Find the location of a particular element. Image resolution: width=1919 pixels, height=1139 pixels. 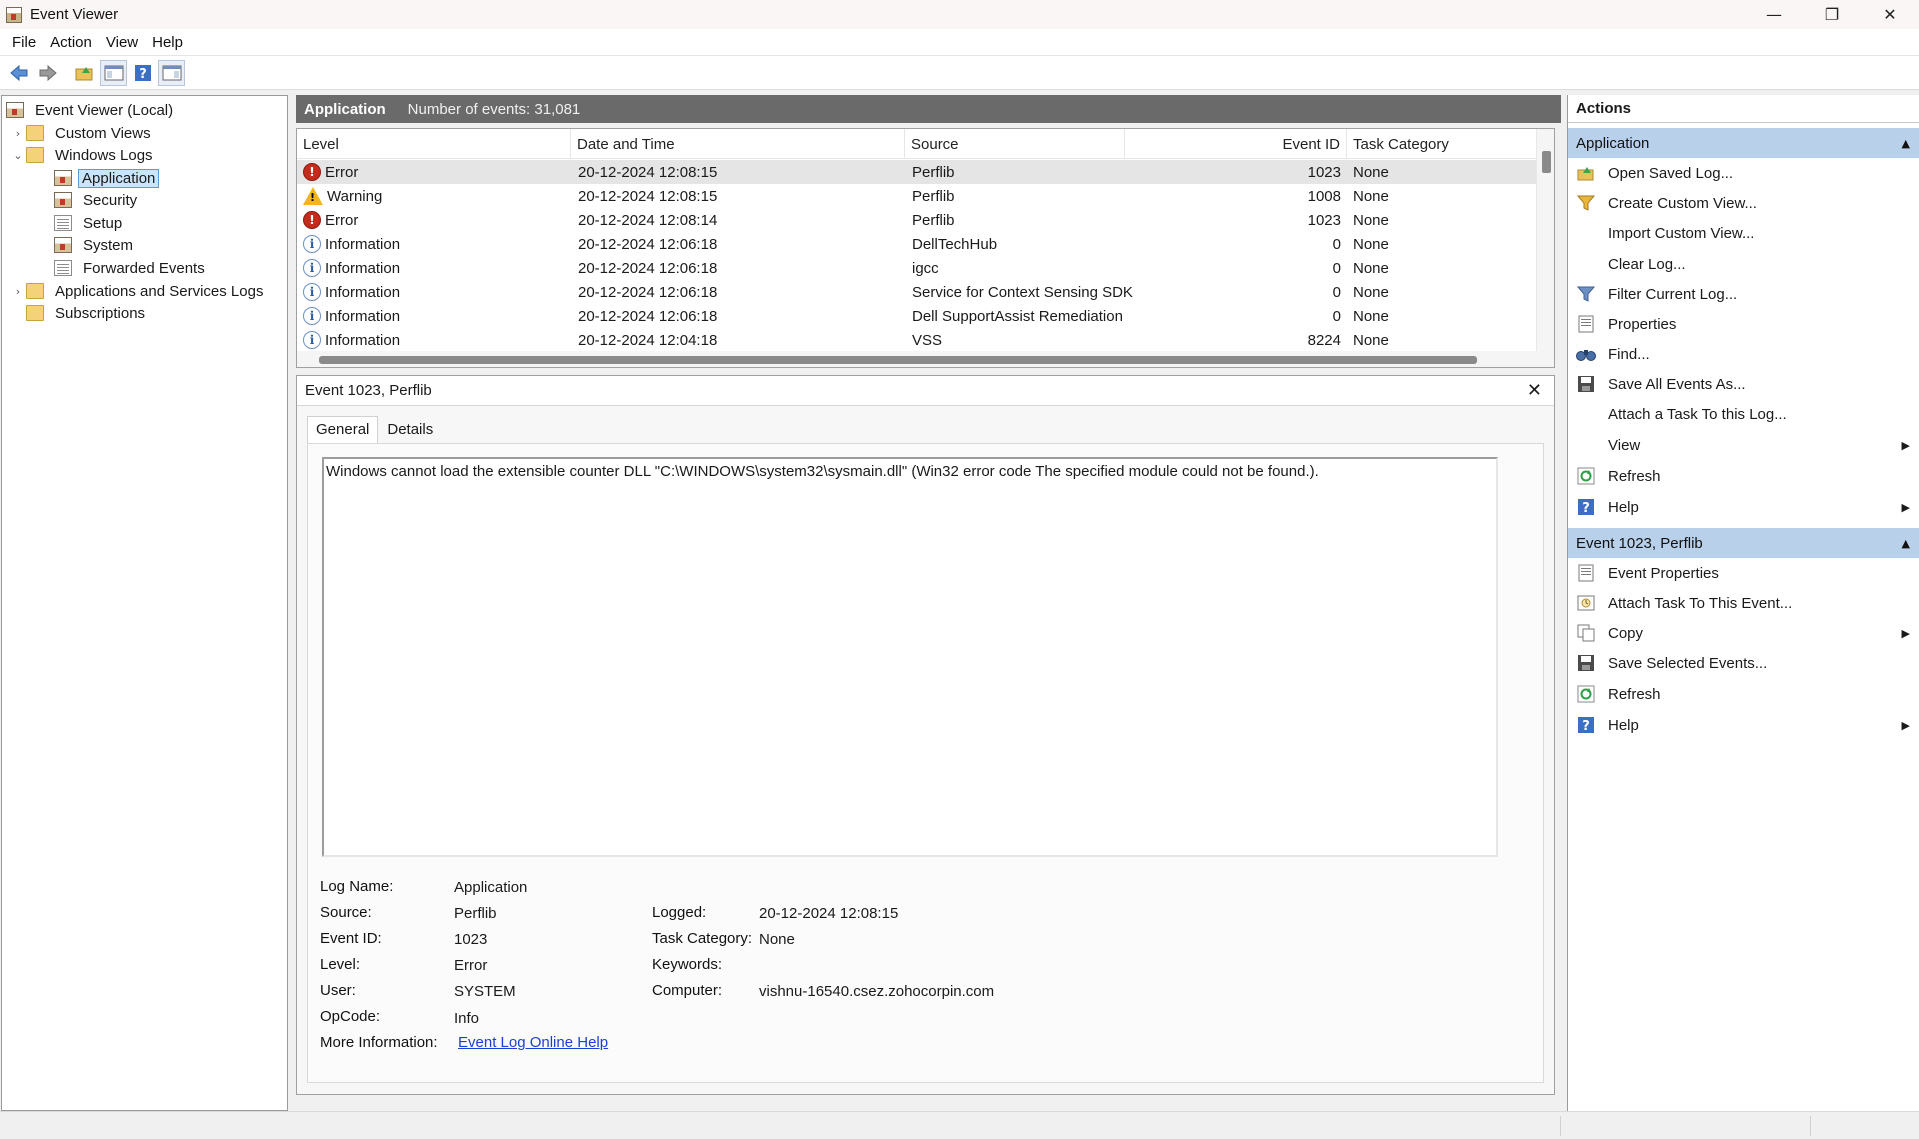

help-button: ? is located at coordinates (142, 73).